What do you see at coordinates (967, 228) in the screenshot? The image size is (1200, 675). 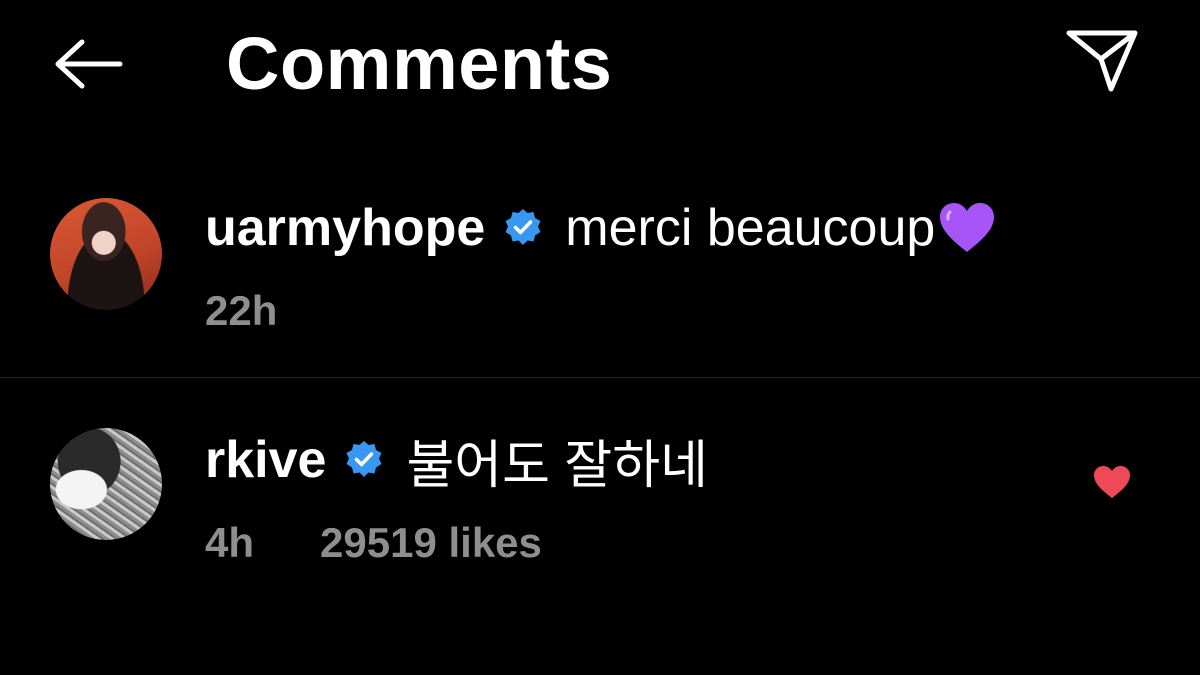 I see `purple-heart-icon` at bounding box center [967, 228].